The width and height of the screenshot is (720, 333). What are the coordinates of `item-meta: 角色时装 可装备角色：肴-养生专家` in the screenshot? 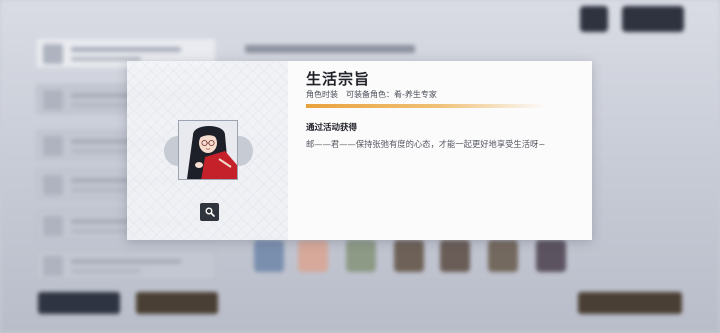 It's located at (371, 94).